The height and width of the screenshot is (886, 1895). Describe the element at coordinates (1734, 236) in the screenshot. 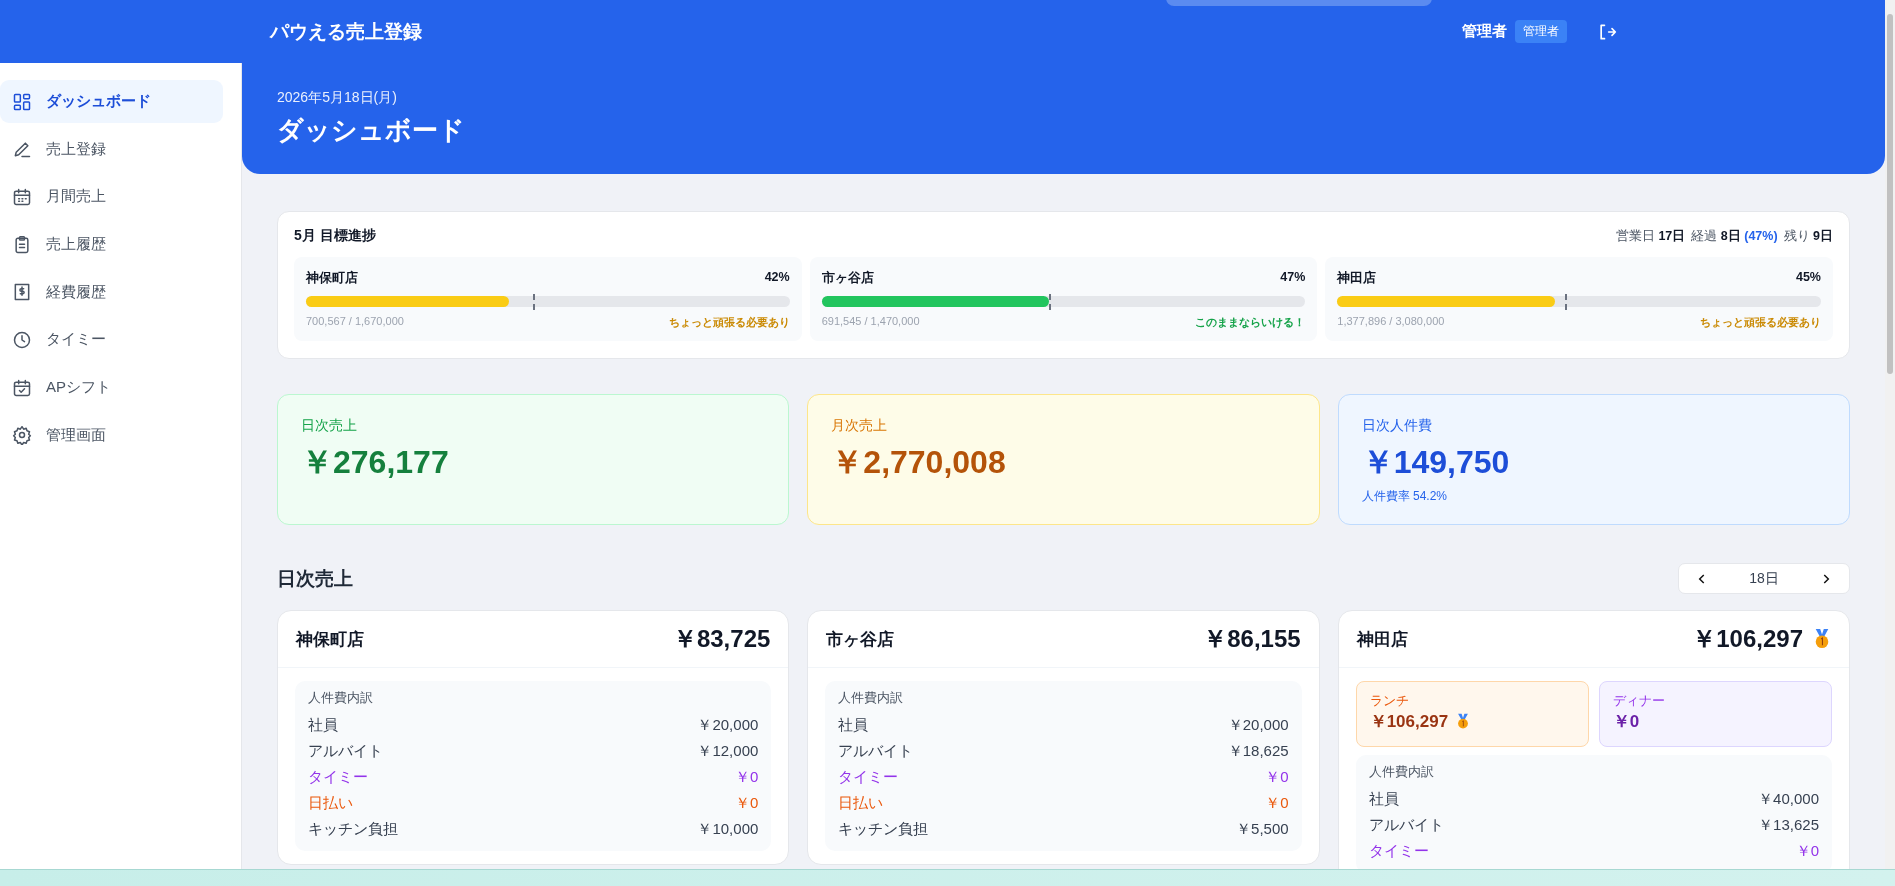

I see `elapsed-days: 経過 8日 (47%)` at that location.